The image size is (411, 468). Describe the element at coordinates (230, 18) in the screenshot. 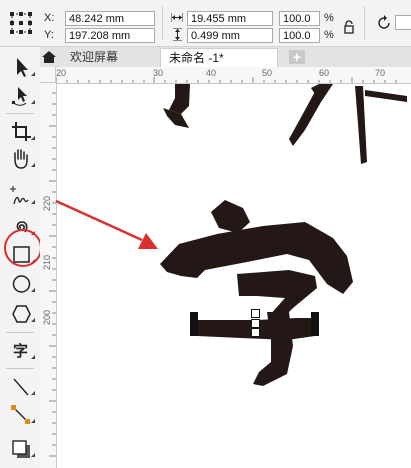

I see `width-field: 19.455 mm` at that location.